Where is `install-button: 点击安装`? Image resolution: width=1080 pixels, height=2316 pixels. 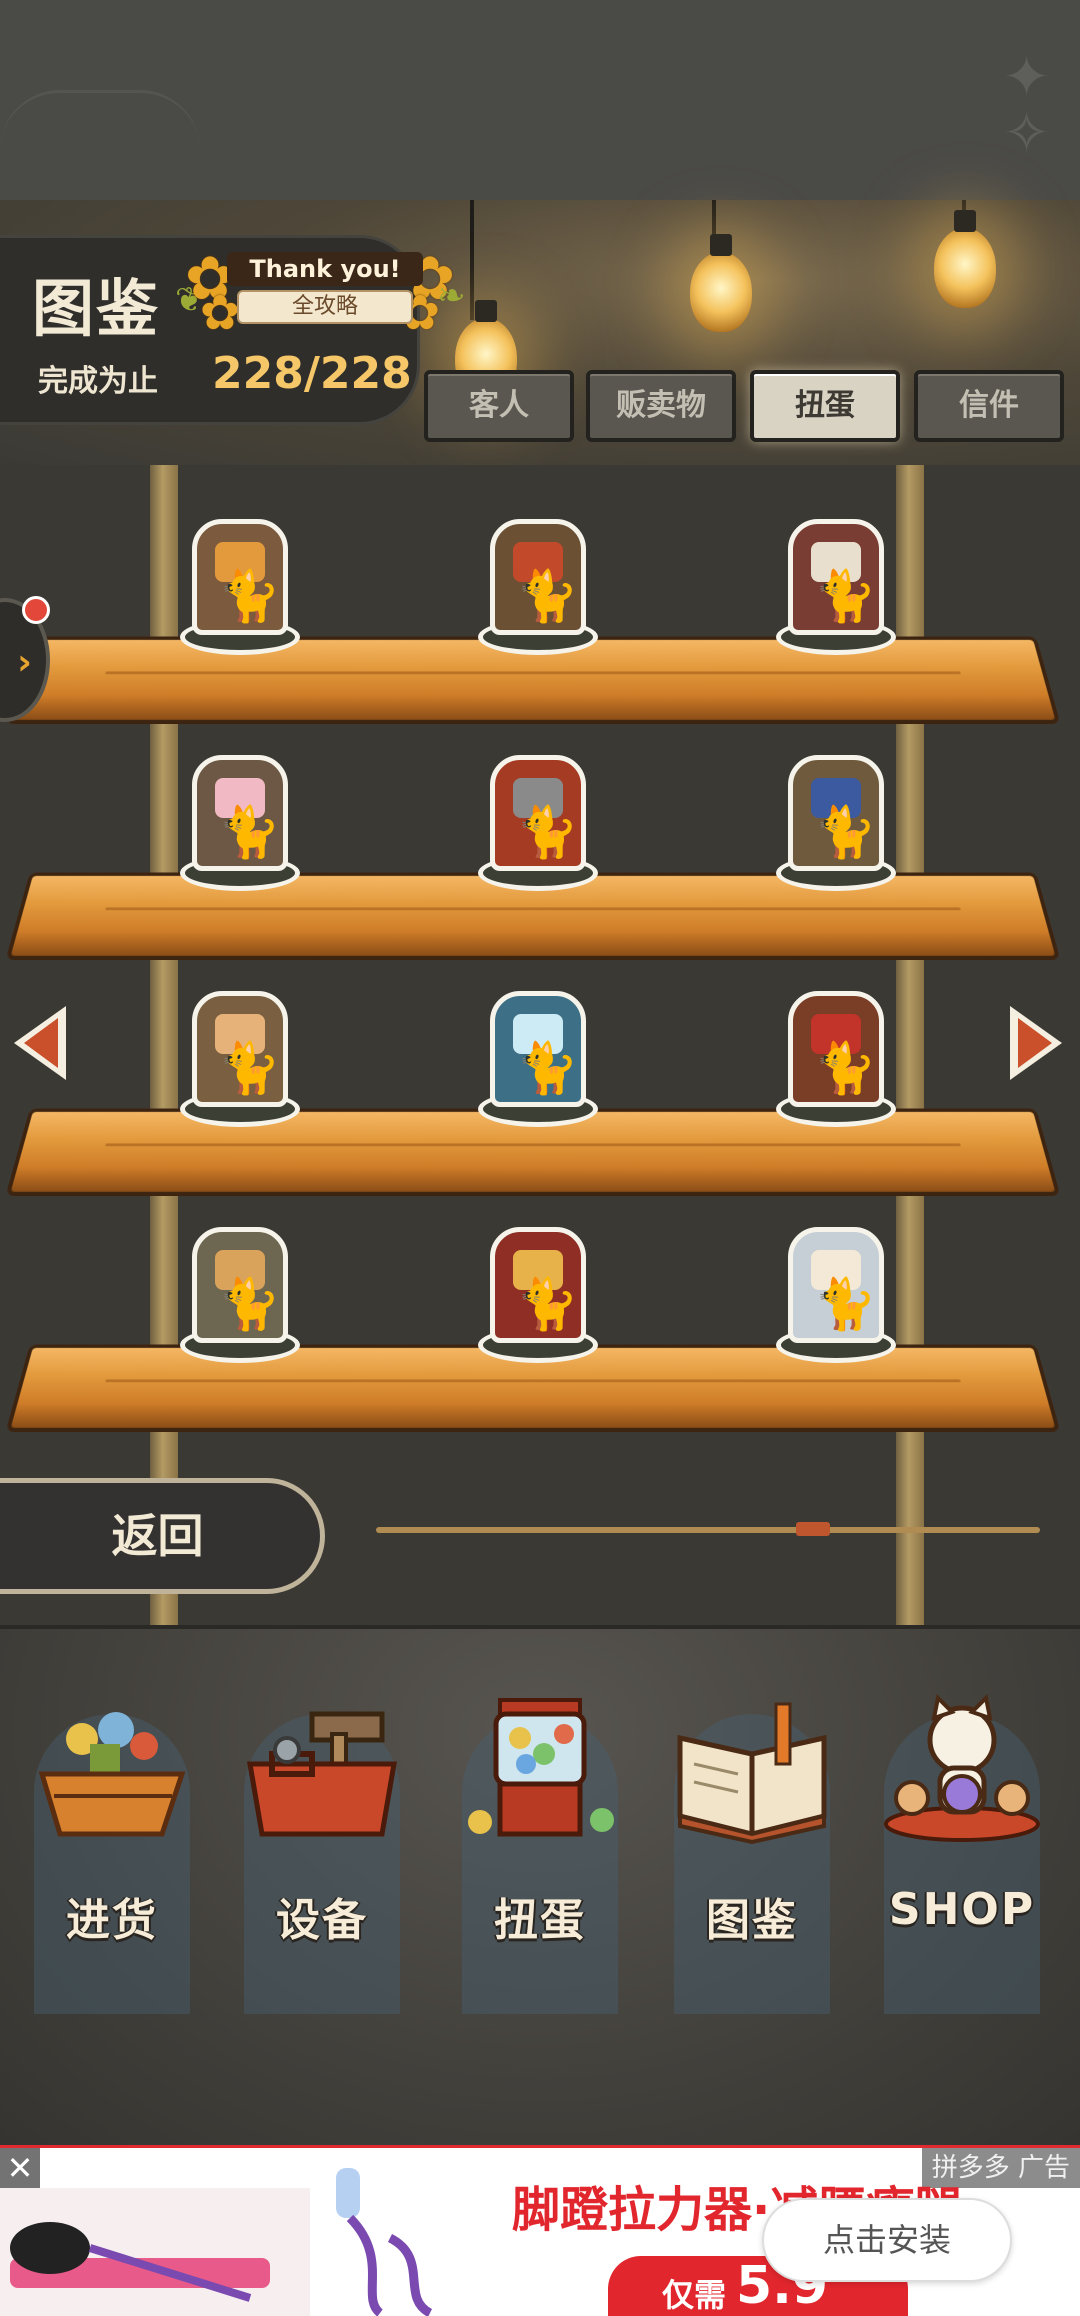
install-button: 点击安装 is located at coordinates (887, 2240).